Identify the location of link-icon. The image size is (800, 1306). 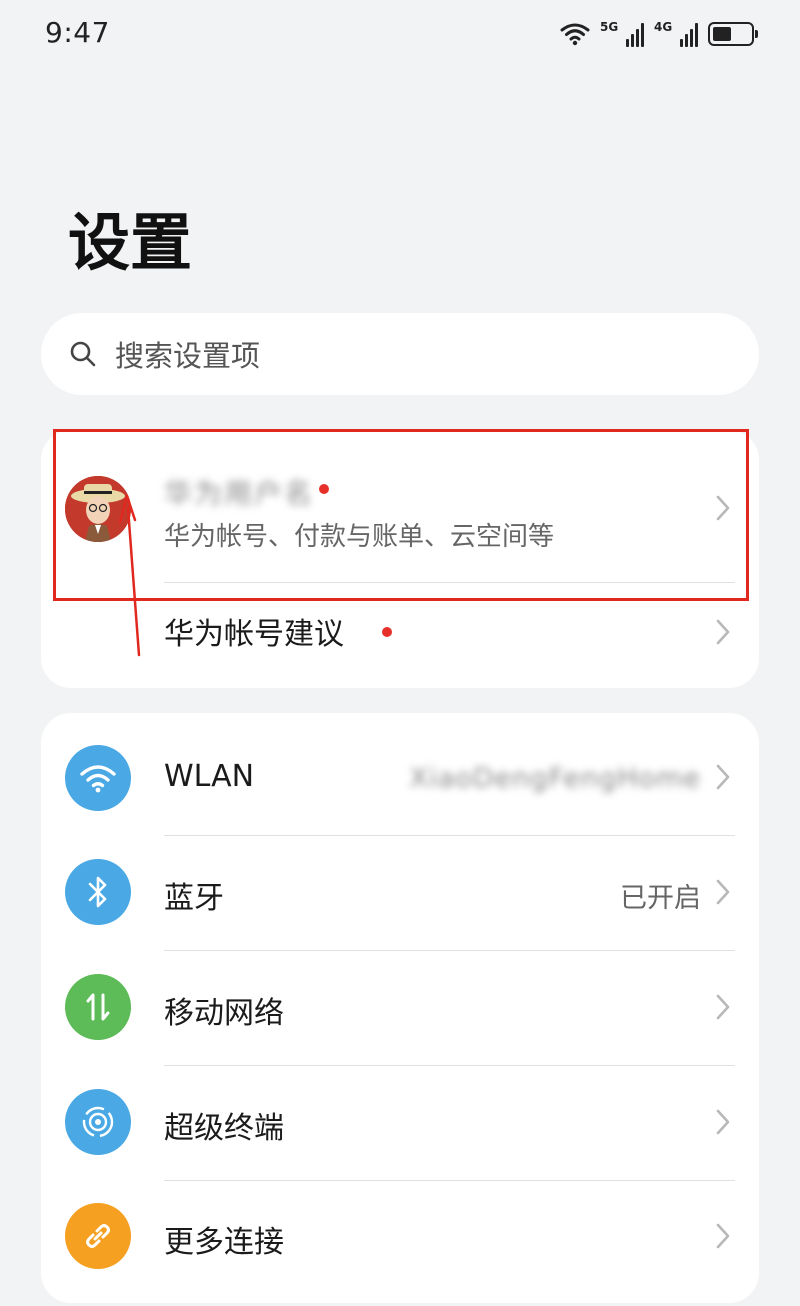
(98, 1236).